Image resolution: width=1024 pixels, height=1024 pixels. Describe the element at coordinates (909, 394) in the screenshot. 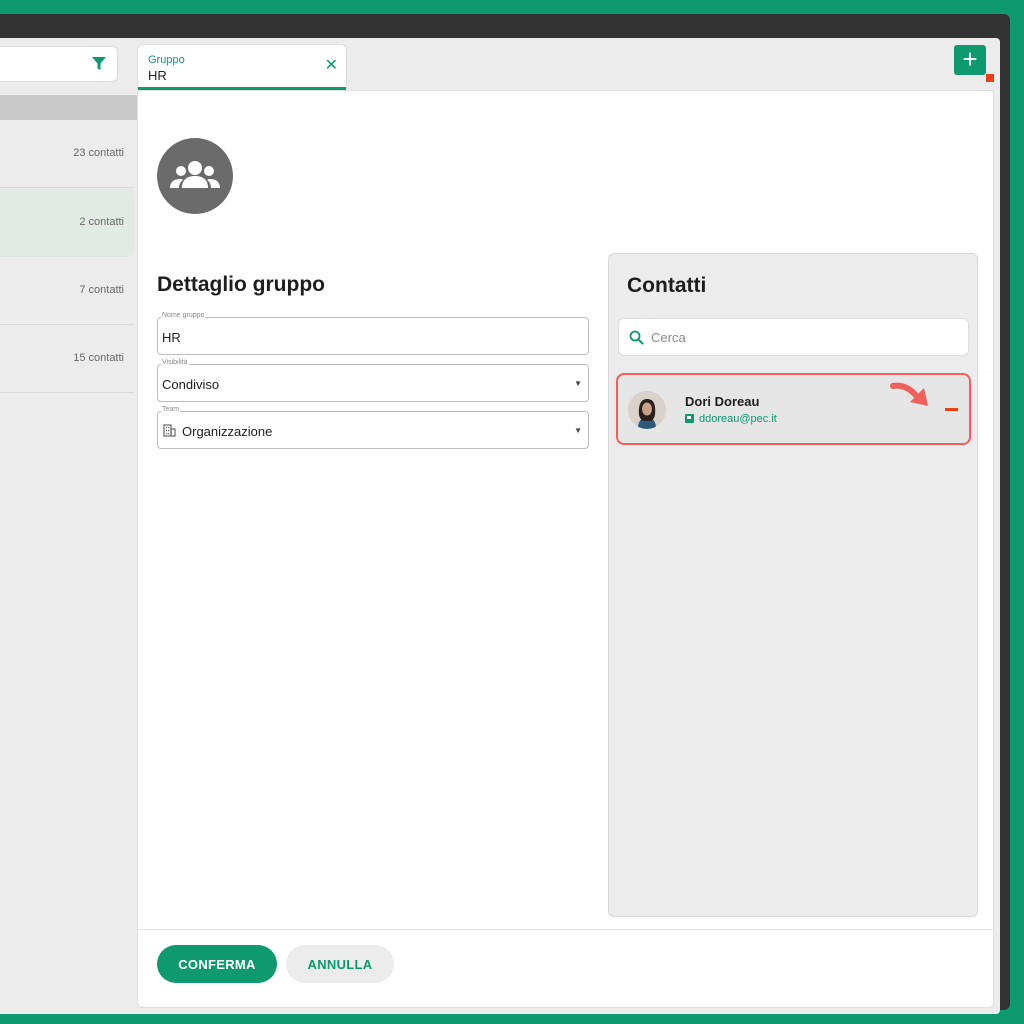

I see `arrow-pointer-icon` at that location.